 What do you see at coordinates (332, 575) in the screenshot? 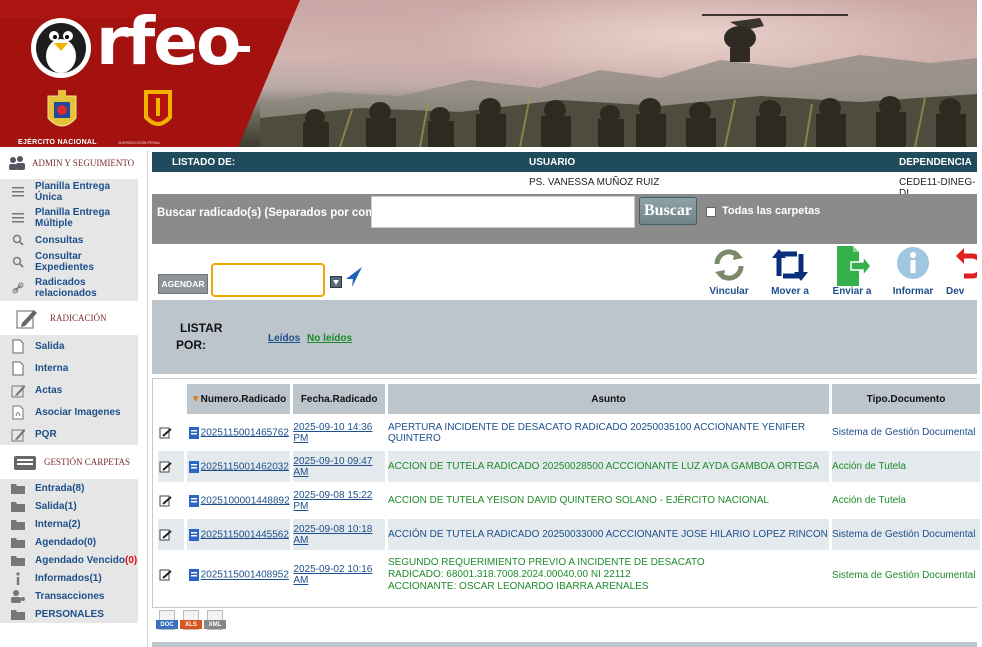
I see `fecha-link: 2025-09-02 10:16 AM` at bounding box center [332, 575].